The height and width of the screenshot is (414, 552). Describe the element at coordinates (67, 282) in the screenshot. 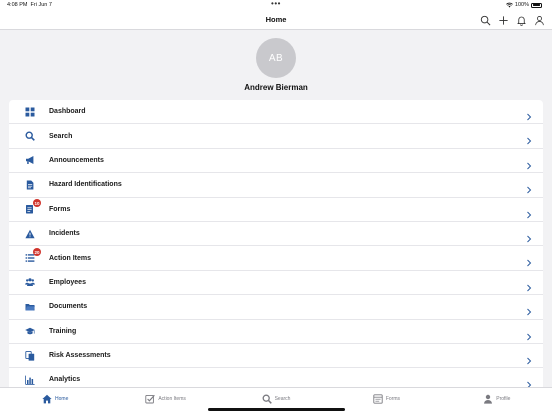

I see `menu-item-label: Employees` at that location.